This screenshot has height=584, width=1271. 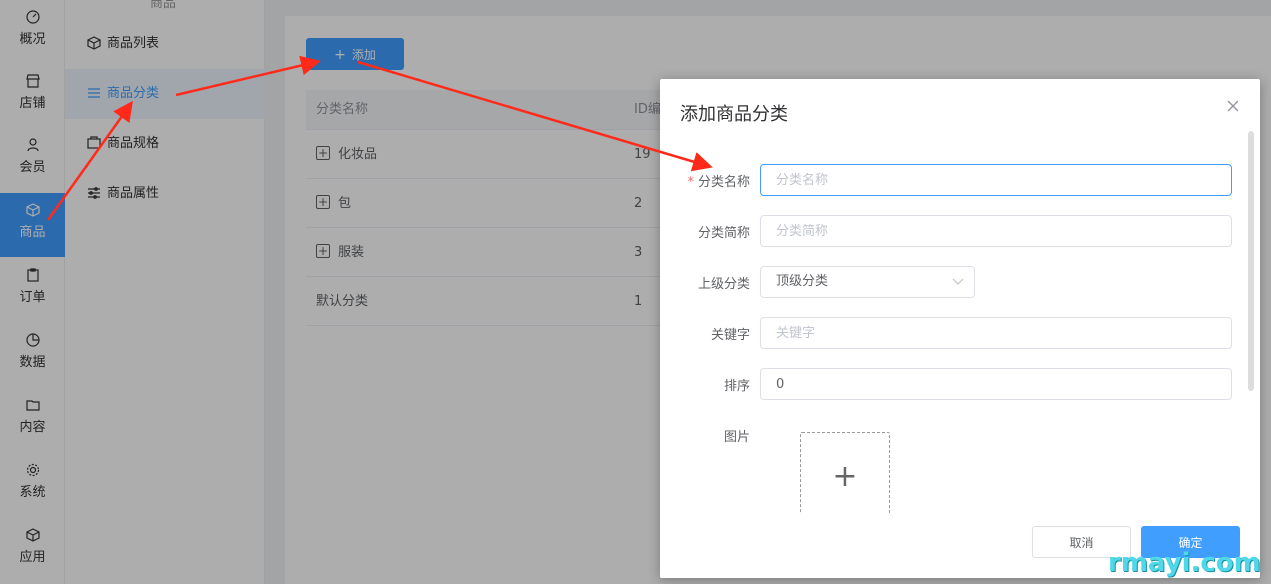 What do you see at coordinates (734, 114) in the screenshot?
I see `dialog-title: 添加商品分类` at bounding box center [734, 114].